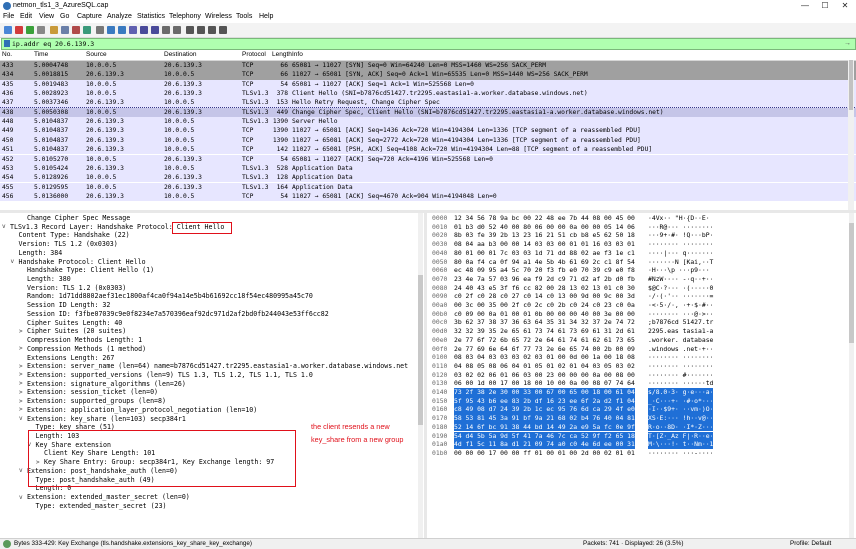 Image resolution: width=856 pixels, height=549 pixels. What do you see at coordinates (212, 30) in the screenshot?
I see `zoom-normal-icon` at bounding box center [212, 30].